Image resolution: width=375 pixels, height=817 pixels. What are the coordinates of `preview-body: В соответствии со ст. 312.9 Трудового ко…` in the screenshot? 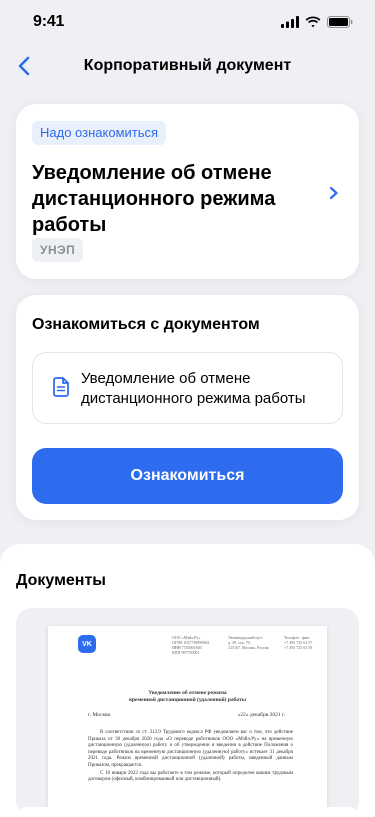 It's located at (190, 757).